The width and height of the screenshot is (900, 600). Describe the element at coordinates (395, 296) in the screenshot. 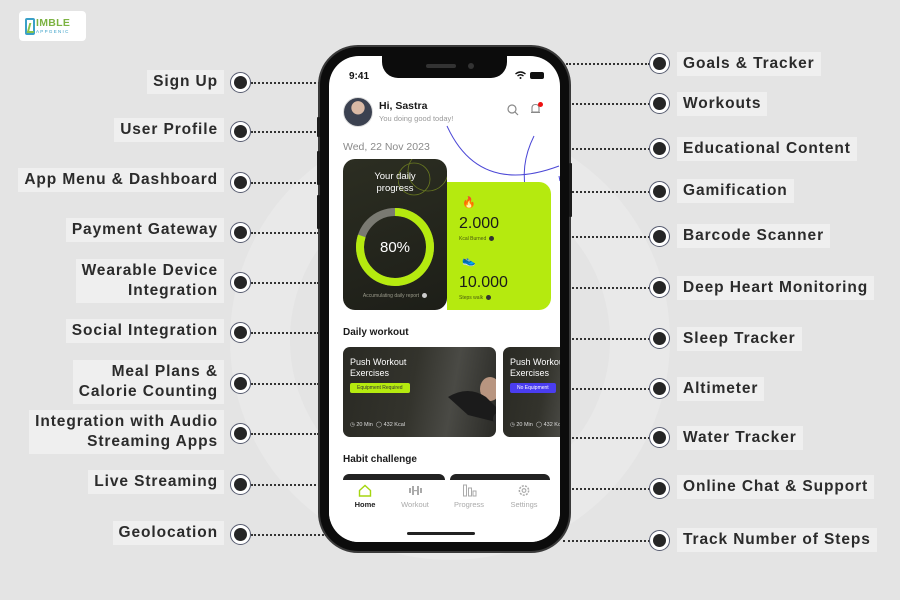

I see `progress-footer: Accumulating daily report` at that location.